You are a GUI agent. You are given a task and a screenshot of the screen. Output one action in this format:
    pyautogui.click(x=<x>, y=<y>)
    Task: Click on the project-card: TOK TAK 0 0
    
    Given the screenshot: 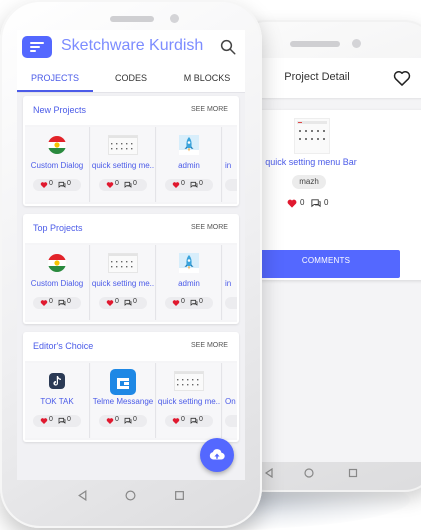 What is the action you would take?
    pyautogui.click(x=57, y=400)
    